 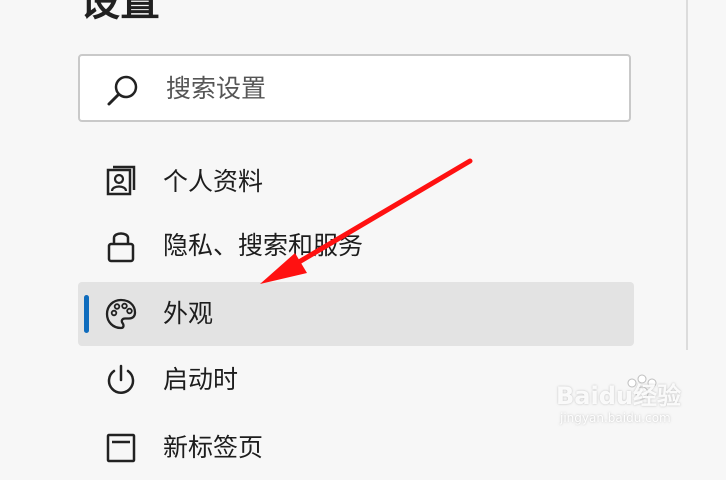 What do you see at coordinates (121, 448) in the screenshot?
I see `new-tab-icon` at bounding box center [121, 448].